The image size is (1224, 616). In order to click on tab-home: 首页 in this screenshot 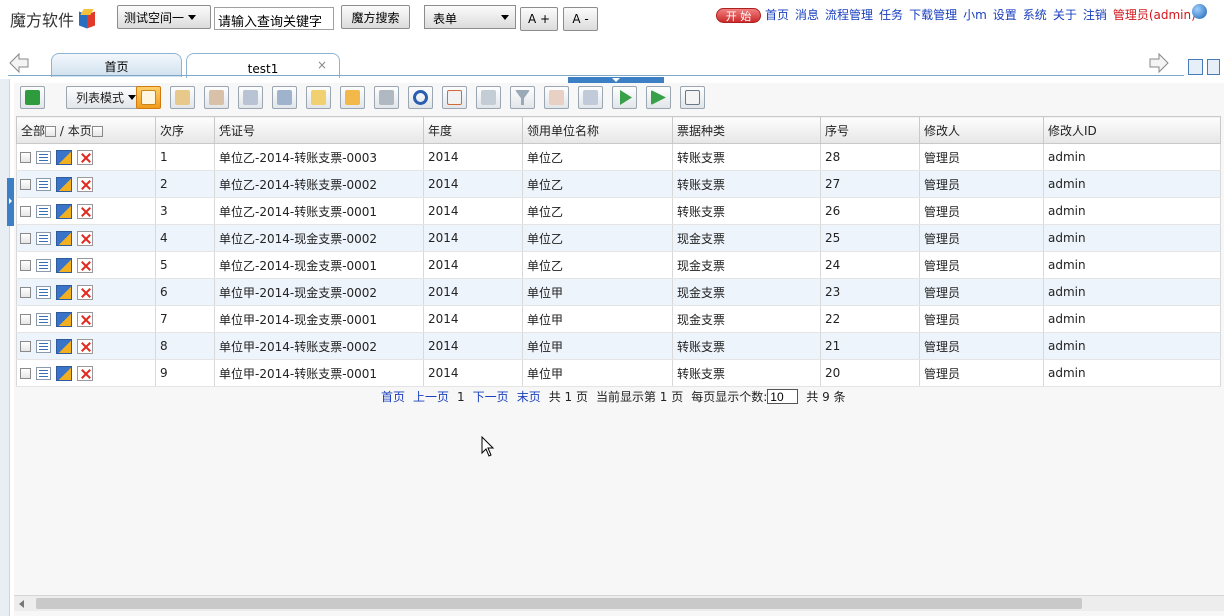, I will do `click(116, 65)`.